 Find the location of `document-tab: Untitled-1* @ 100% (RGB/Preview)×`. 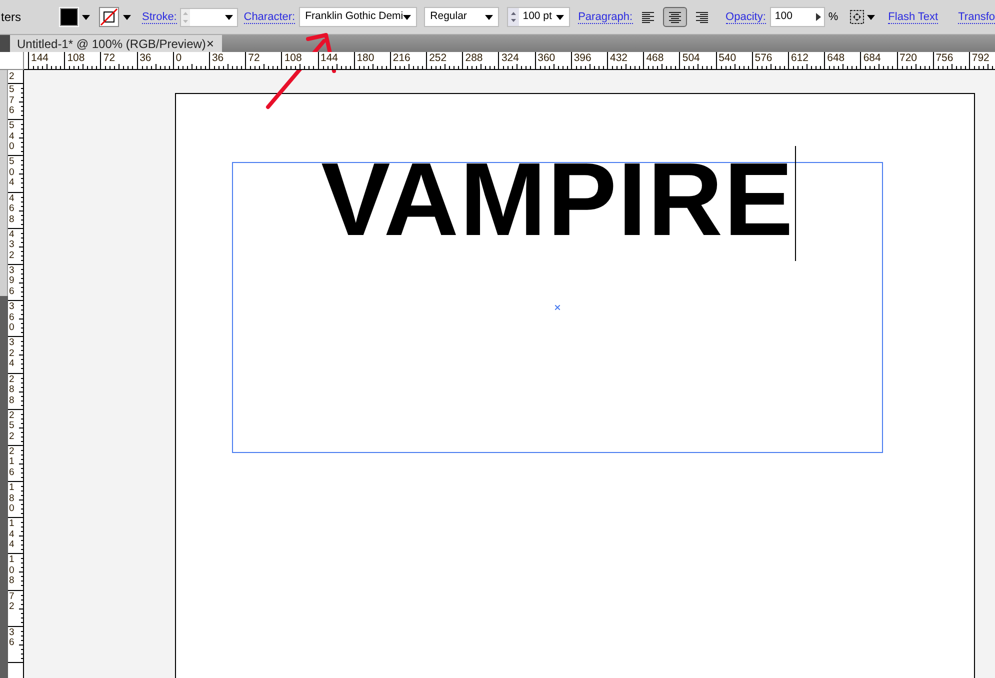

document-tab: Untitled-1* @ 100% (RGB/Preview)× is located at coordinates (116, 43).